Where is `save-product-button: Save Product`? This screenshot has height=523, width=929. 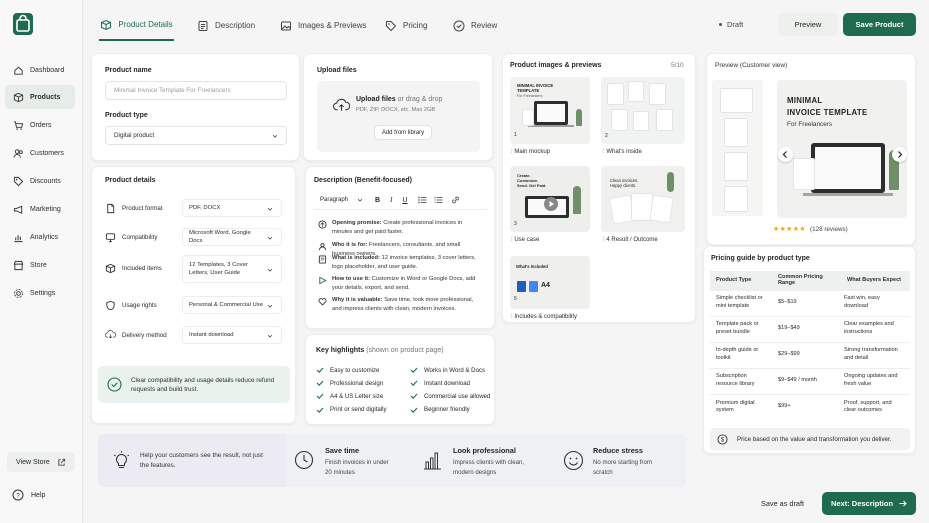
save-product-button: Save Product is located at coordinates (879, 24).